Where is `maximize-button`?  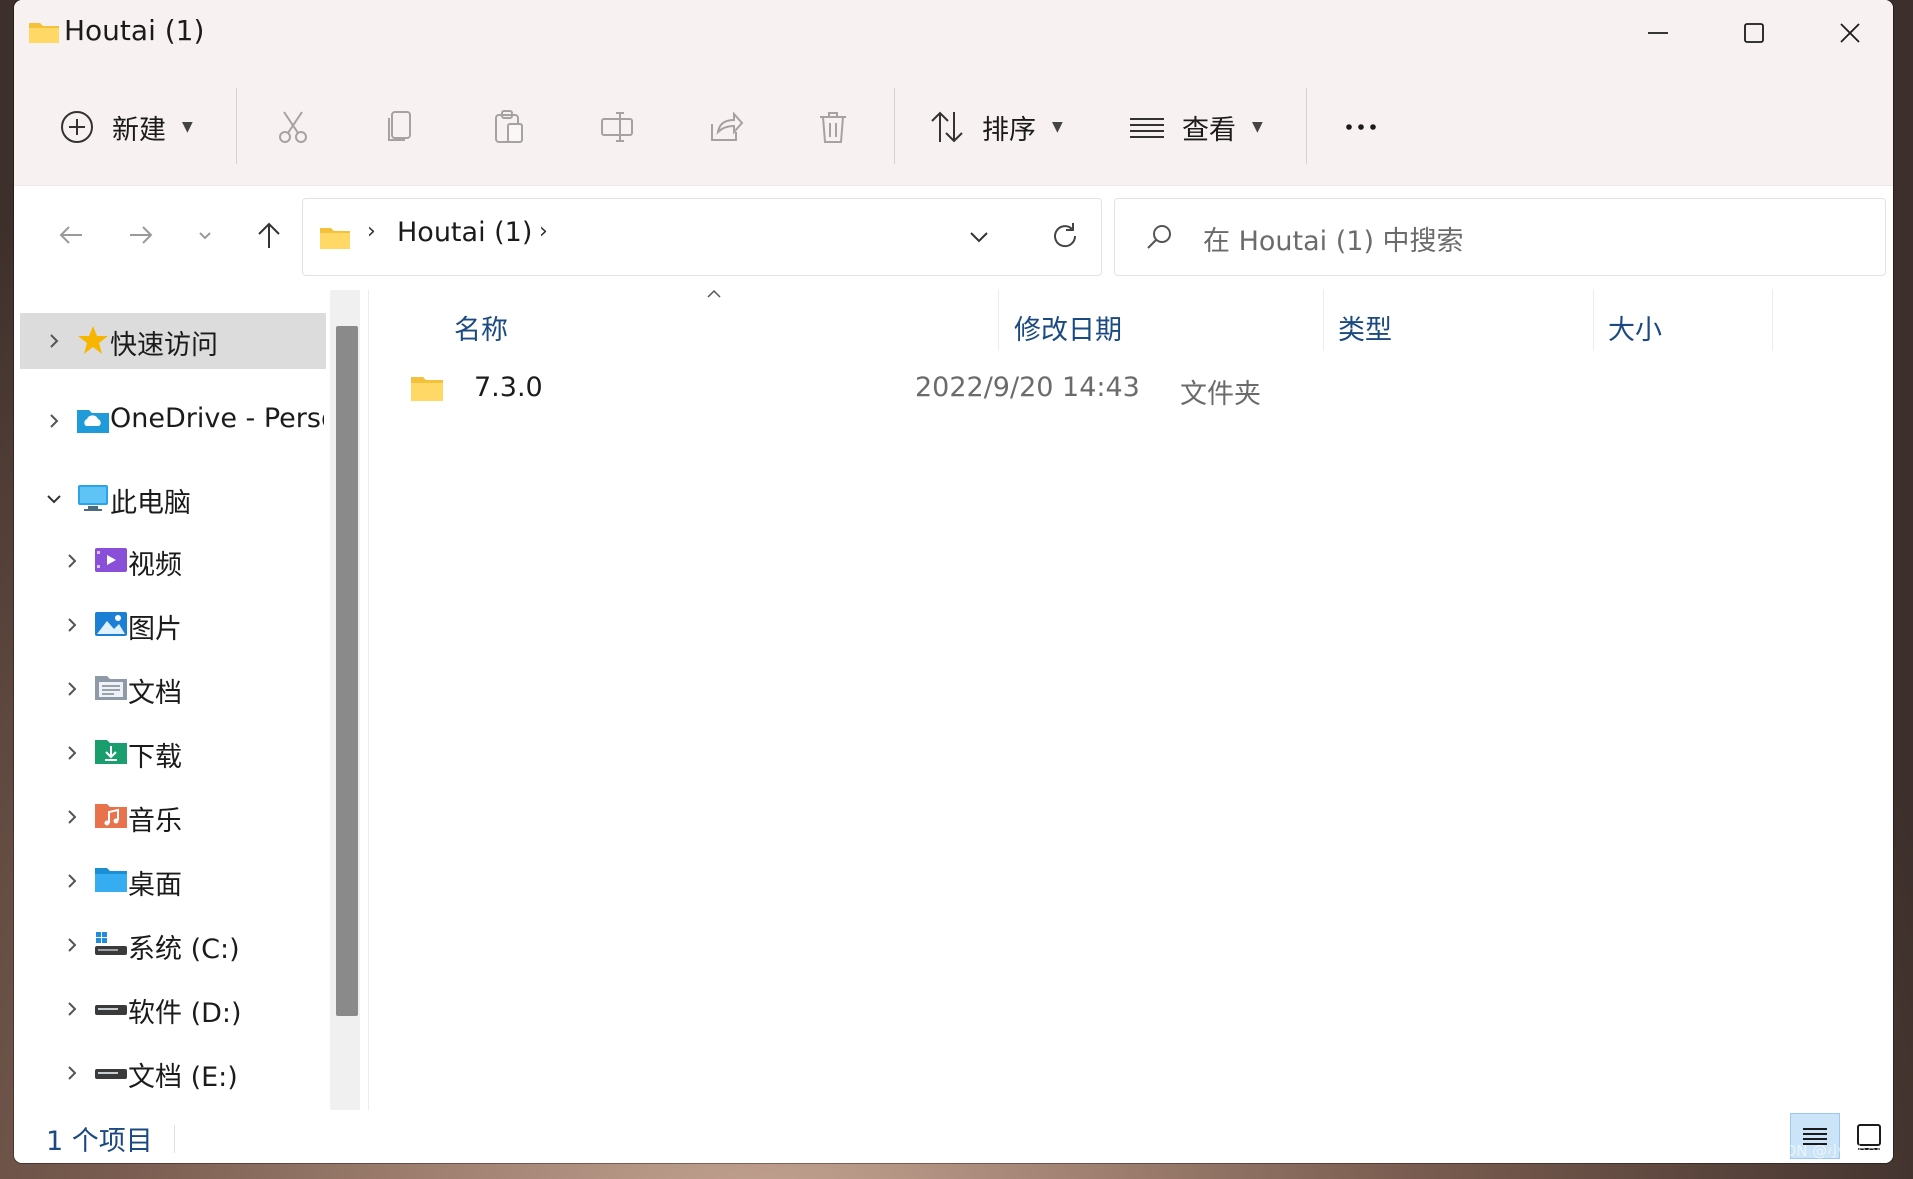 maximize-button is located at coordinates (1754, 33).